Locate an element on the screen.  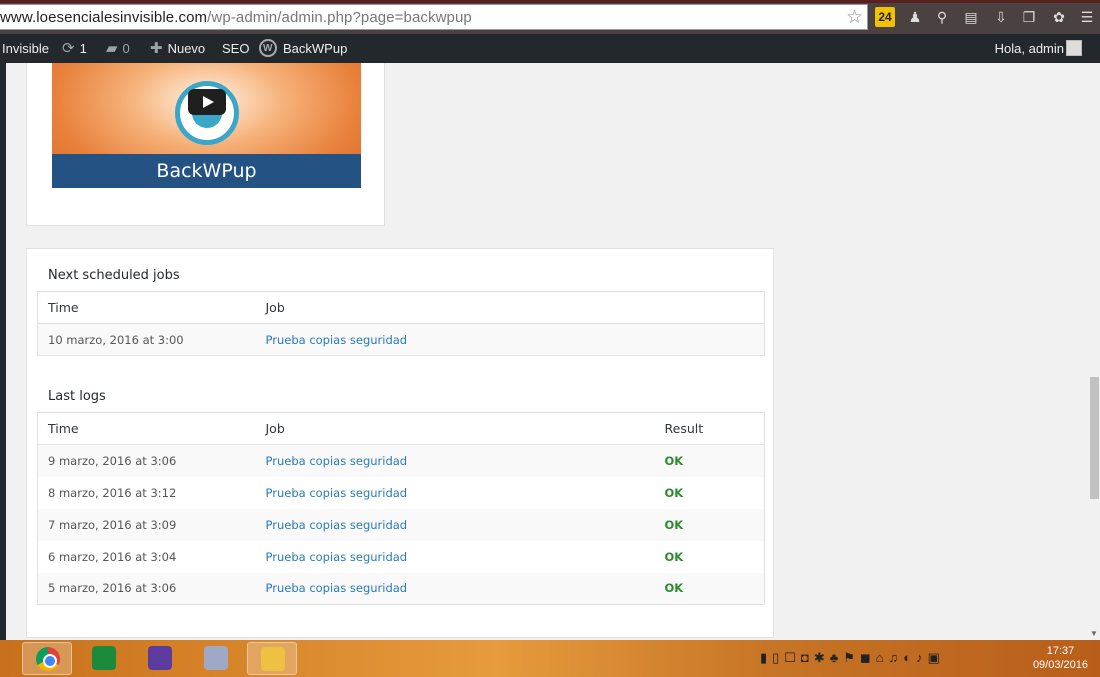
table-header-row: Time Job Result is located at coordinates (401, 428).